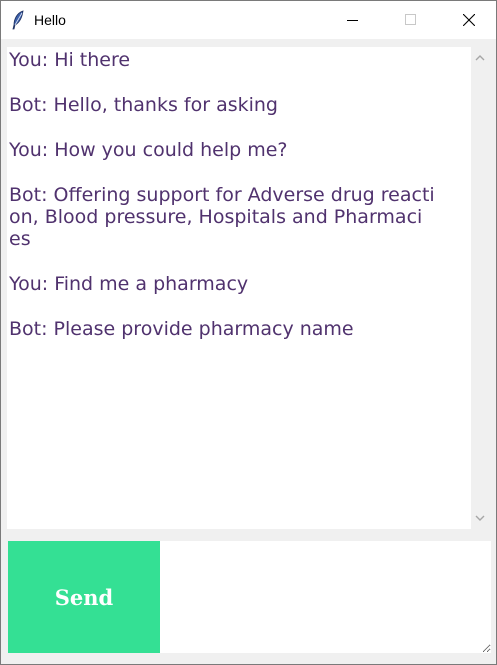  I want to click on chat-message: You: Find me a pharmacy, so click(239, 284).